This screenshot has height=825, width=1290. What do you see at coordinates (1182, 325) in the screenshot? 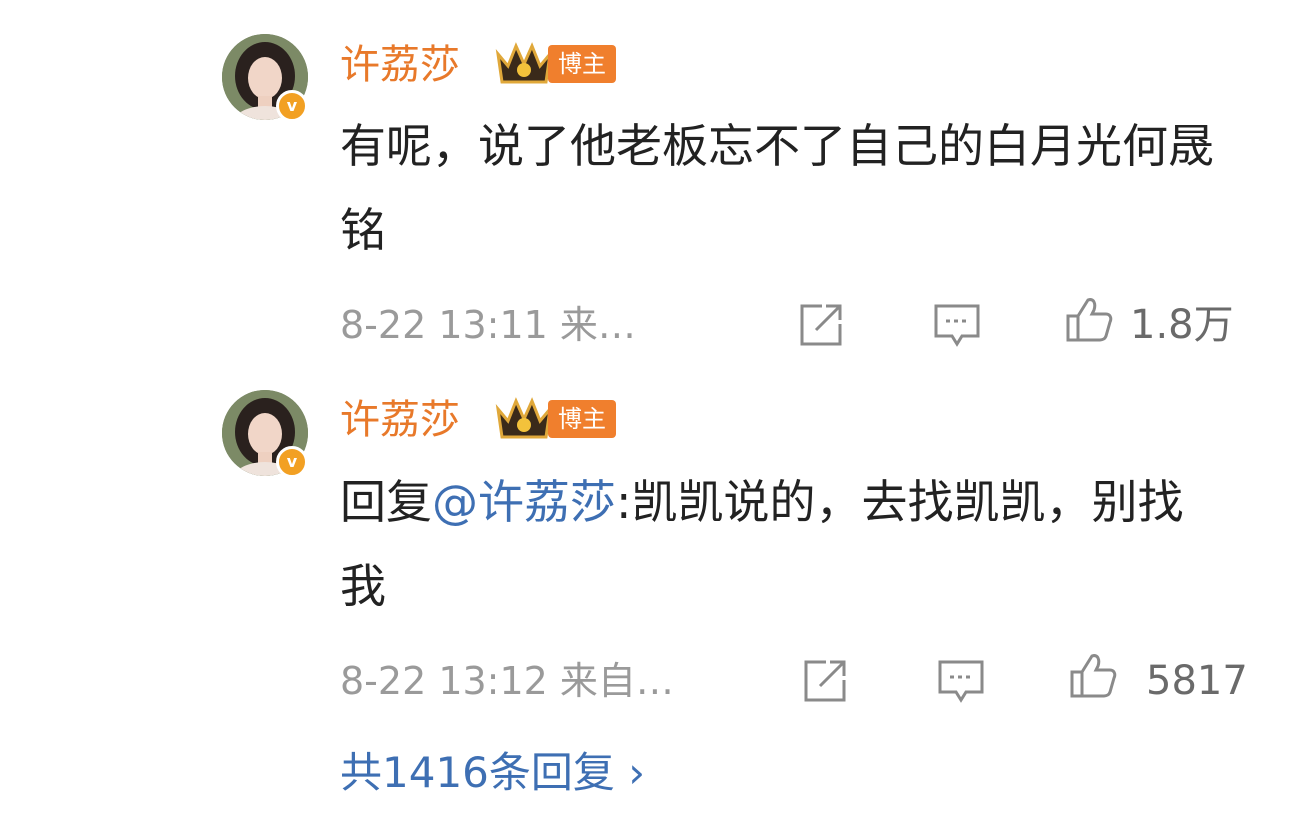
I see `like-count: 1.8万` at bounding box center [1182, 325].